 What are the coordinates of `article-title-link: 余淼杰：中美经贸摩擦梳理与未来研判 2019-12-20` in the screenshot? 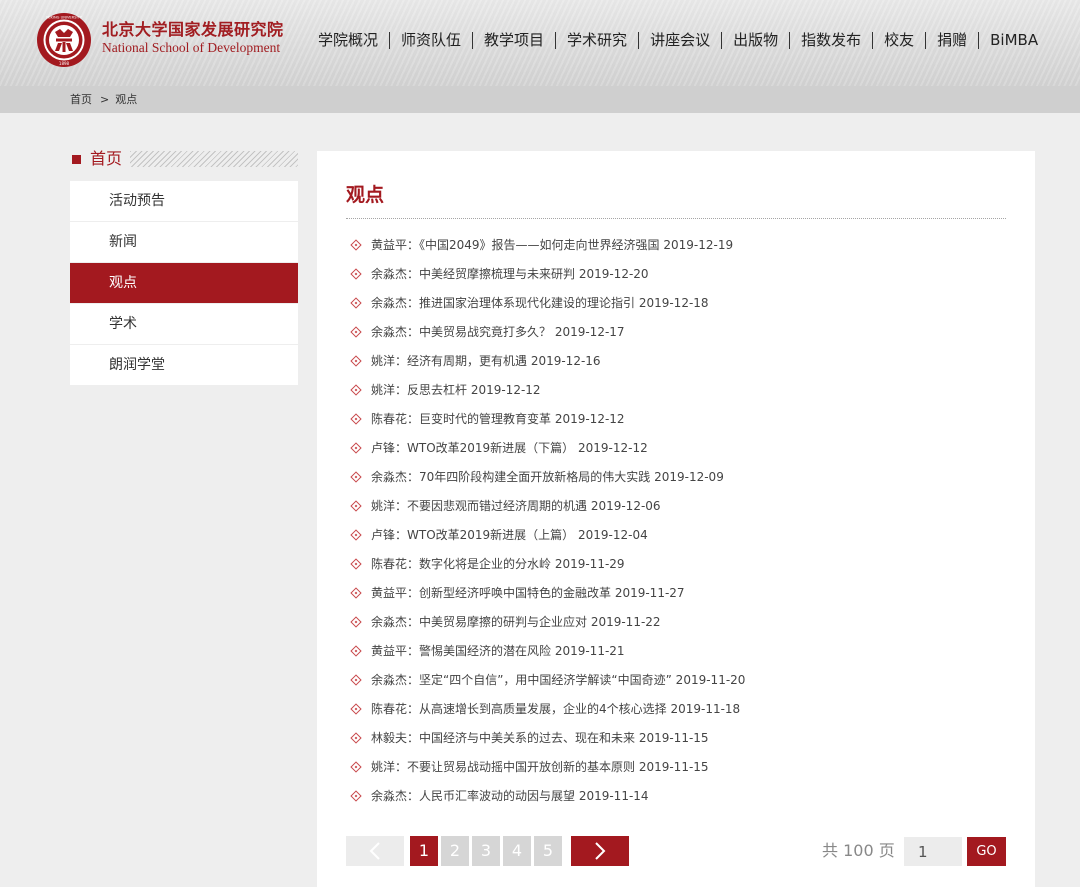 It's located at (510, 273).